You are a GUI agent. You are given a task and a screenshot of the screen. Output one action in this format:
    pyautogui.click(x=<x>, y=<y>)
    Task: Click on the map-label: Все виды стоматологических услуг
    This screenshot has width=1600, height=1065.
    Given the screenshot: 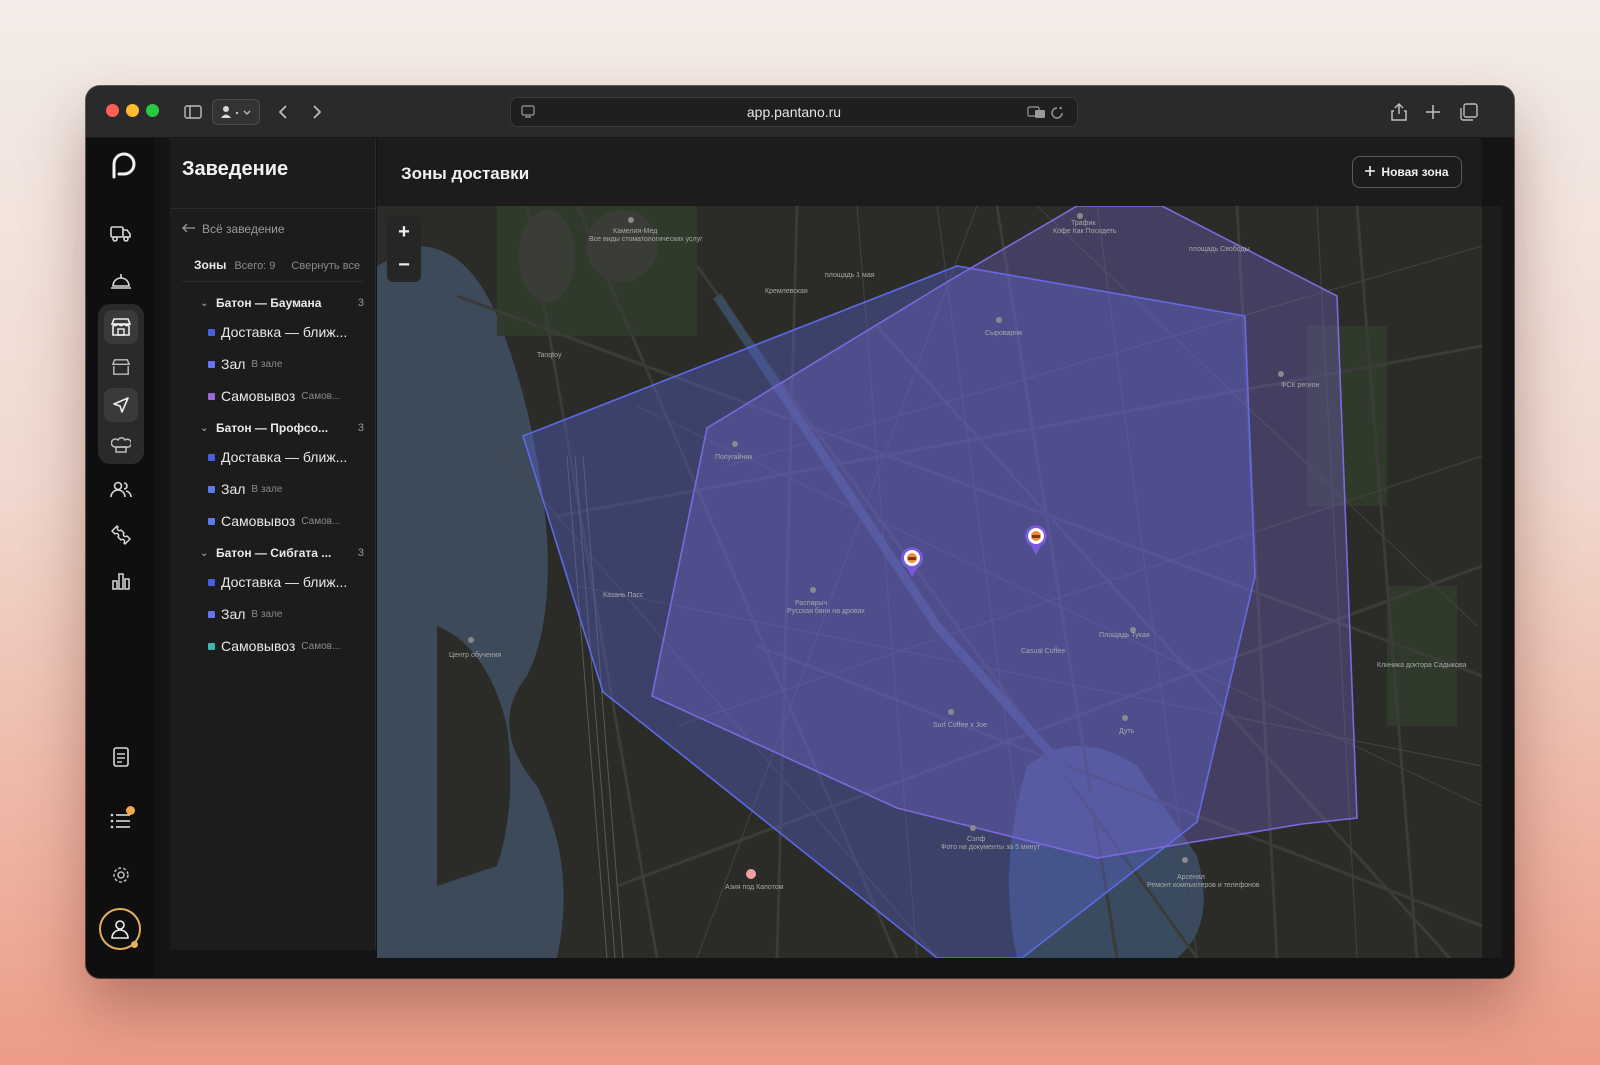 What is the action you would take?
    pyautogui.click(x=646, y=239)
    